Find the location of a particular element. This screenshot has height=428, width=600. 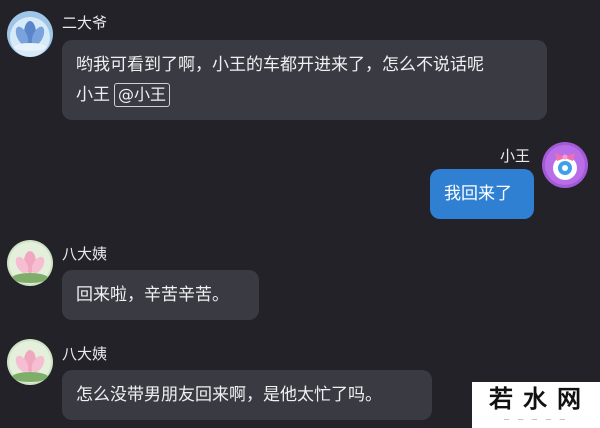

watermark: 若水网 — — — — — is located at coordinates (536, 405).